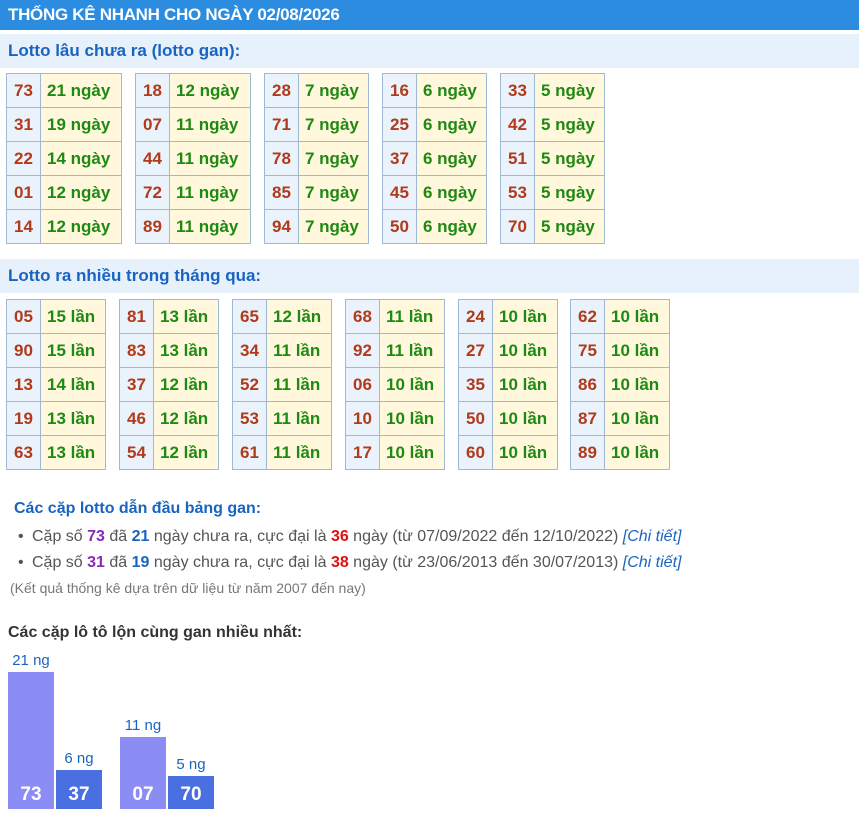 This screenshot has width=859, height=819. What do you see at coordinates (281, 158) in the screenshot?
I see `lotto-number: 78` at bounding box center [281, 158].